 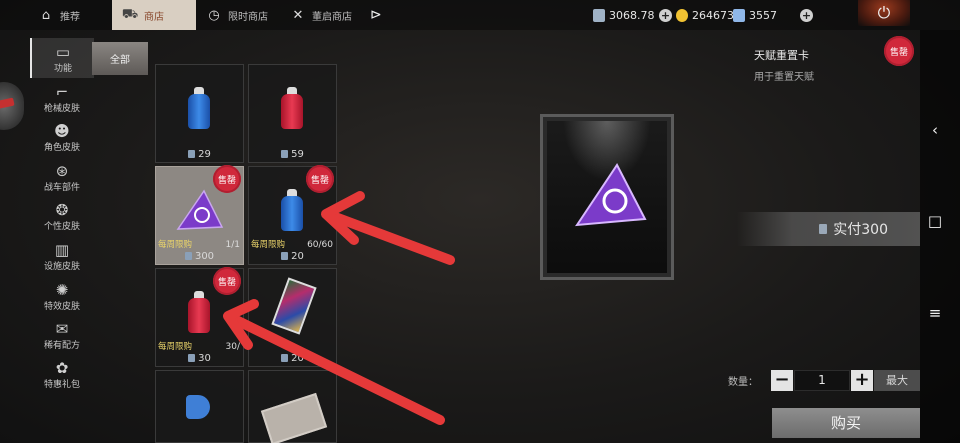 I want to click on item-title: 天赋重置卡, so click(x=781, y=55).